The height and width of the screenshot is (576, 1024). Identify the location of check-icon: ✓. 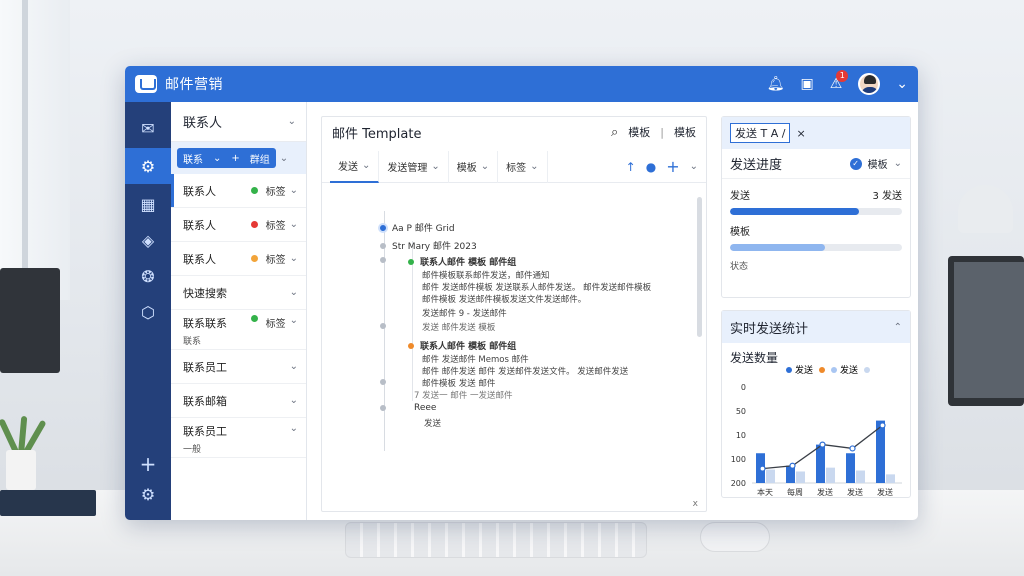
(855, 163).